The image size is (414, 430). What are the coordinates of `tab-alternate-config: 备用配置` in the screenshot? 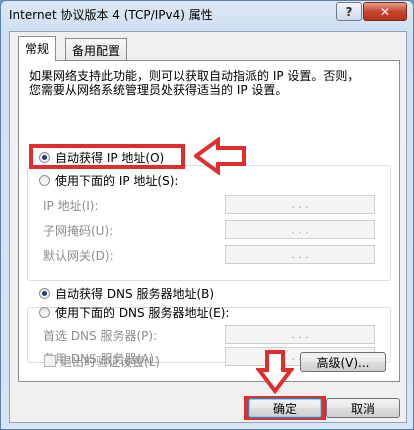 It's located at (96, 49).